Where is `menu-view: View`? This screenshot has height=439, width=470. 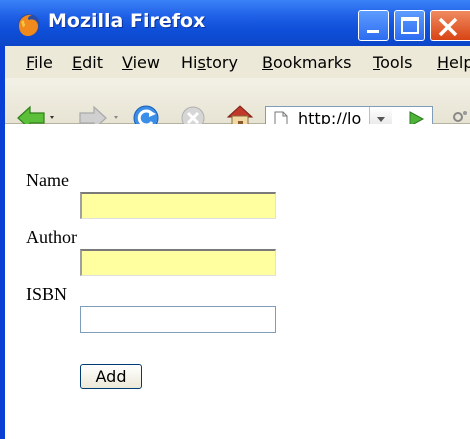
menu-view: View is located at coordinates (141, 62).